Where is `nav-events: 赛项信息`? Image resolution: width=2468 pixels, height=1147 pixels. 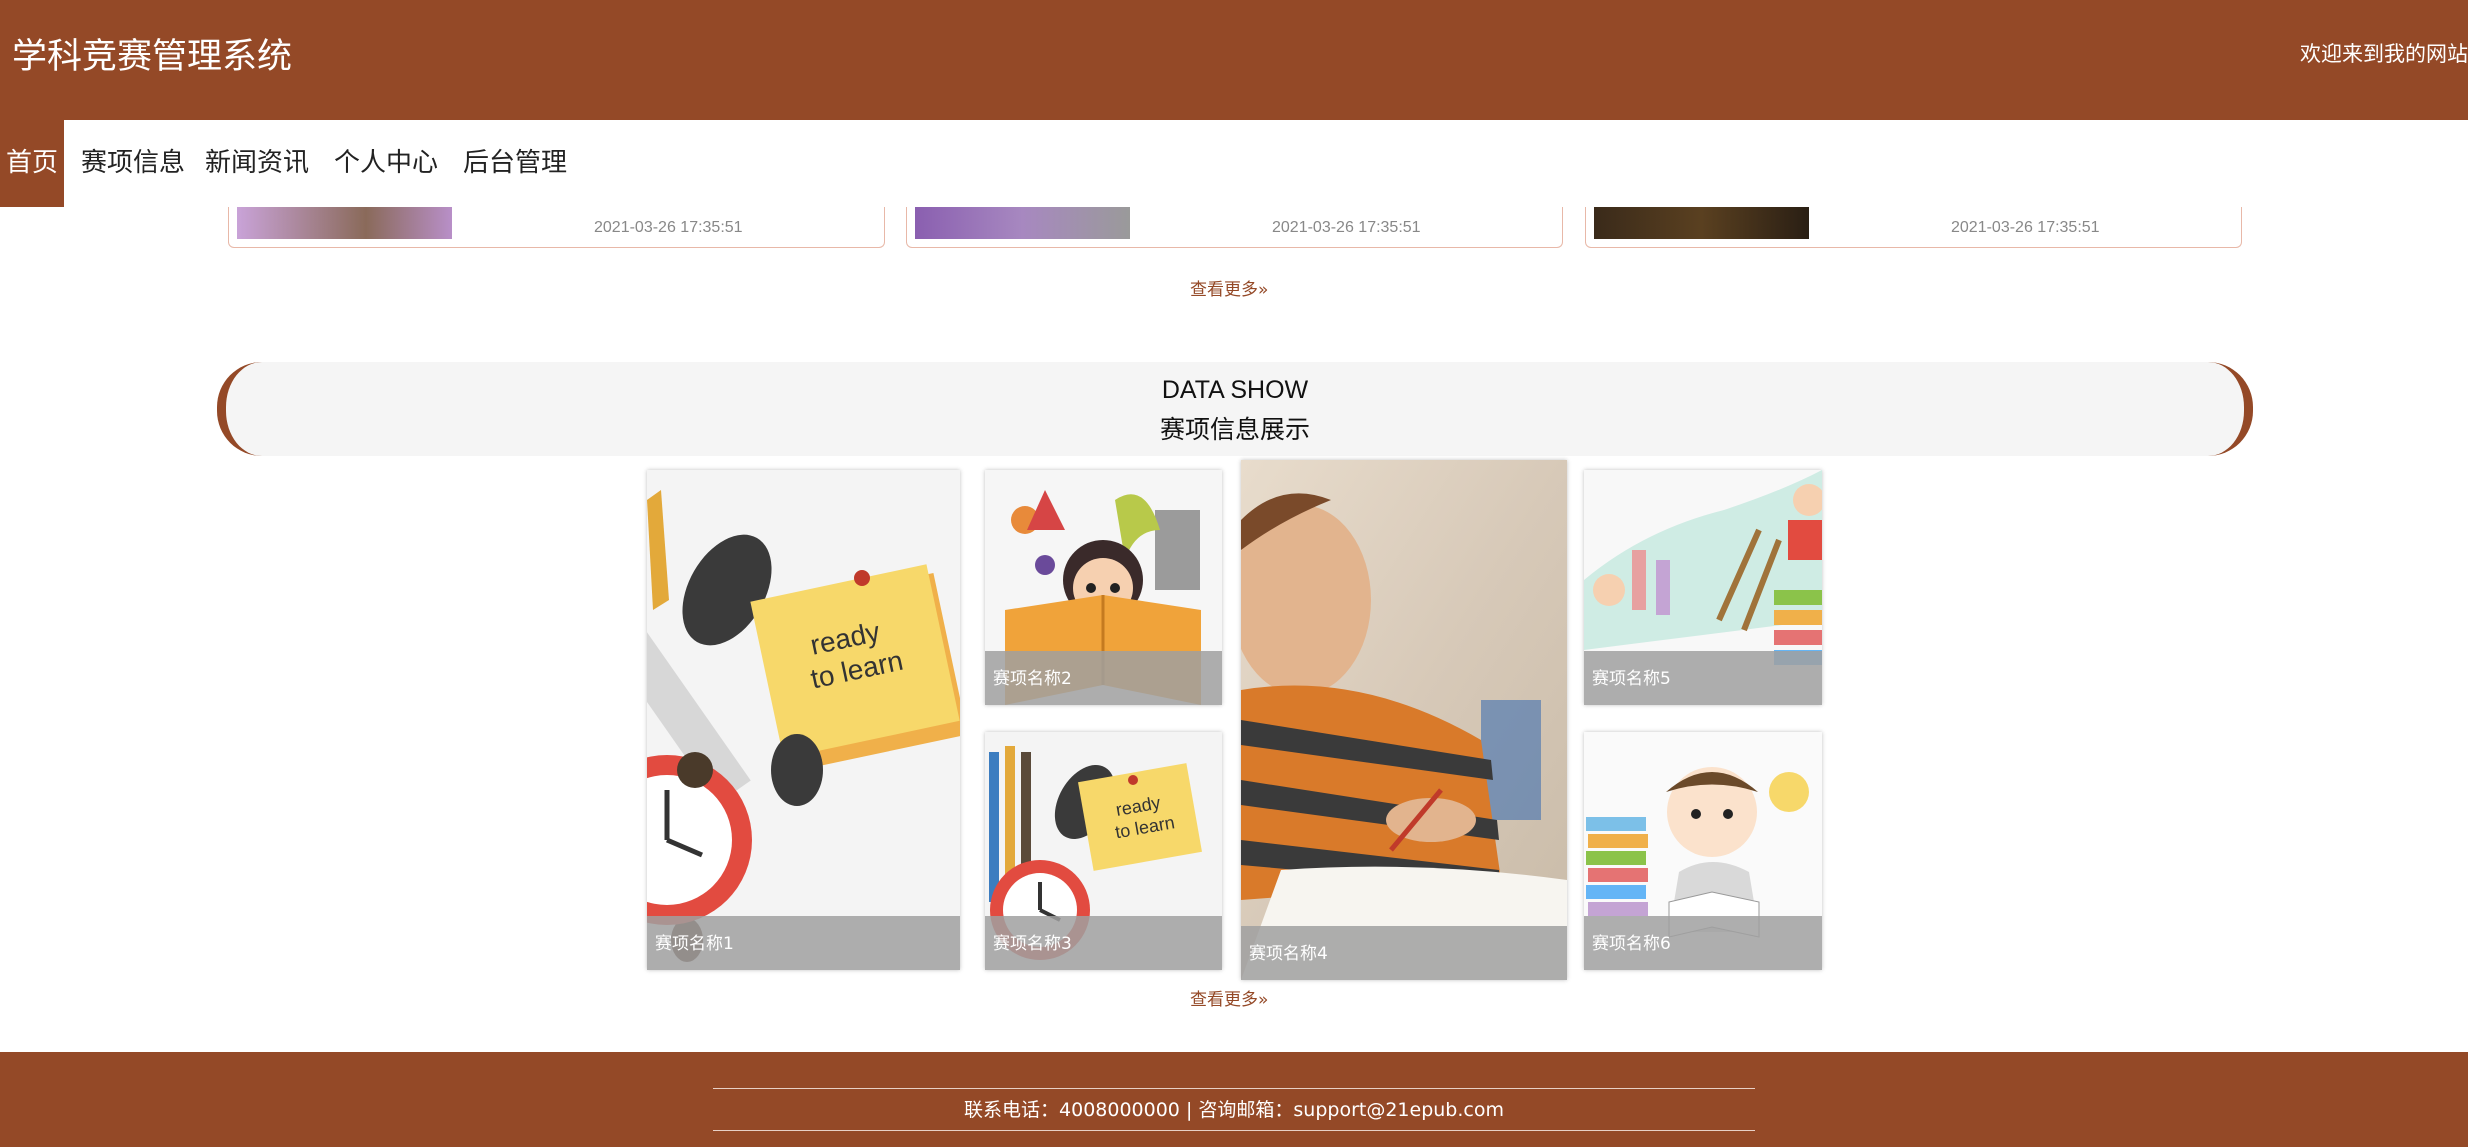
nav-events: 赛项信息 is located at coordinates (133, 163).